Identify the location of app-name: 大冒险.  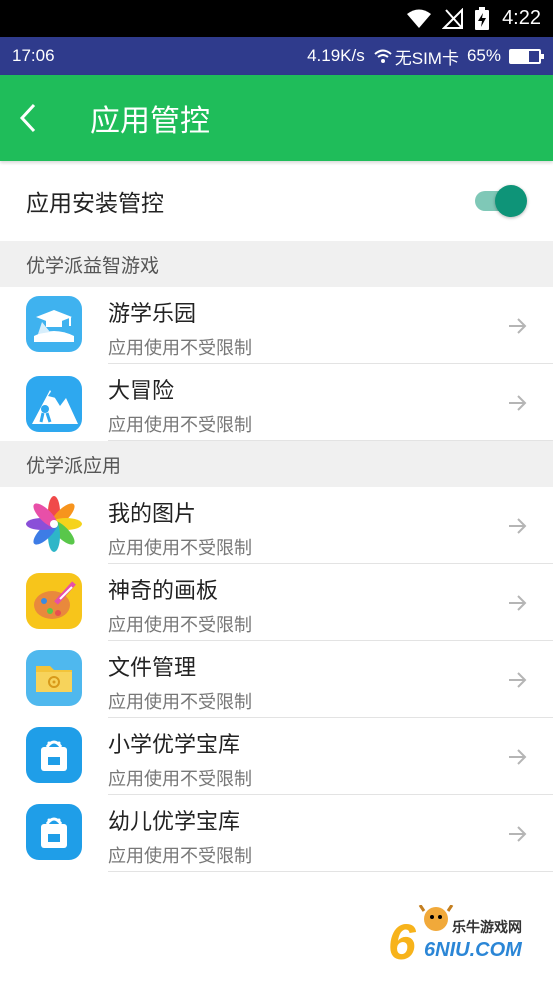
(141, 391).